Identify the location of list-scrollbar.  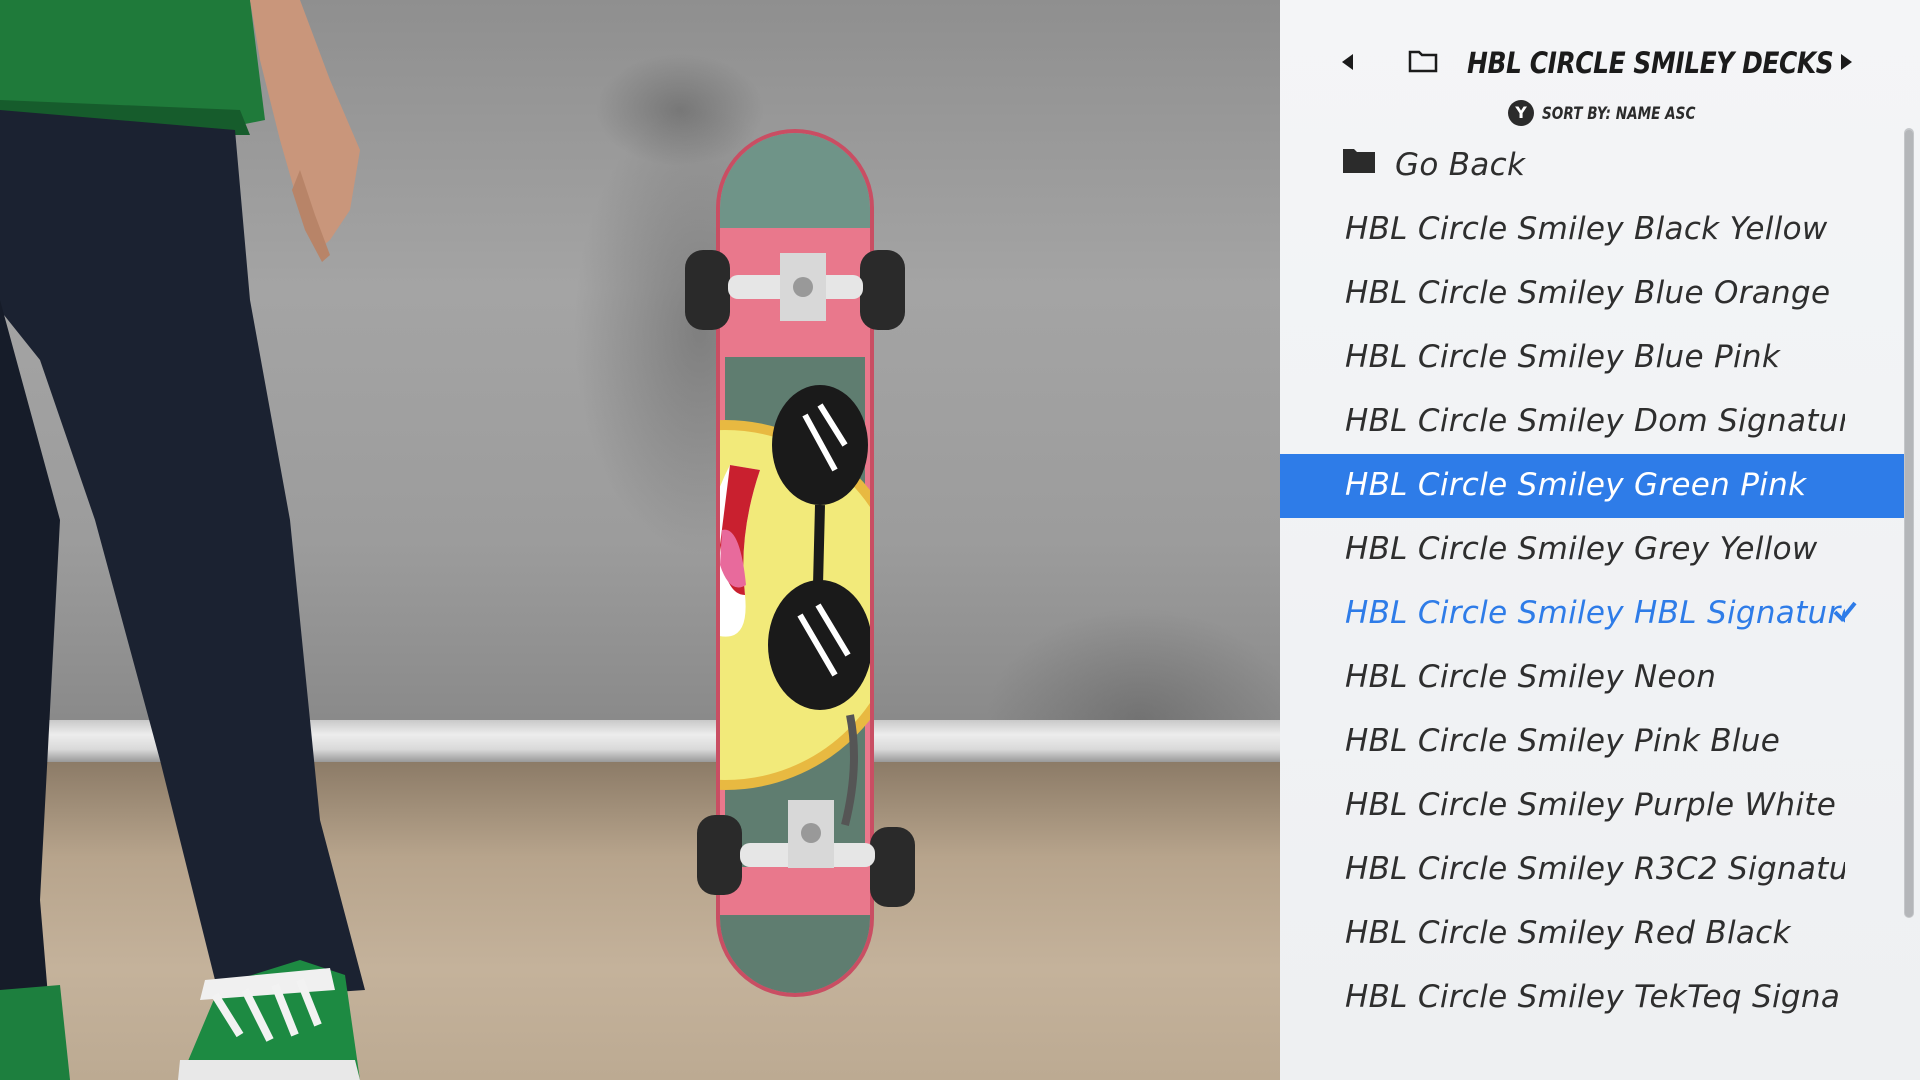
(1909, 523).